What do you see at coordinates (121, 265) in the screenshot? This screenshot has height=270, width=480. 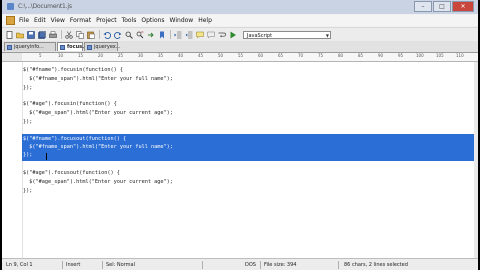 I see `status-sel-mode: Sel: Normal` at bounding box center [121, 265].